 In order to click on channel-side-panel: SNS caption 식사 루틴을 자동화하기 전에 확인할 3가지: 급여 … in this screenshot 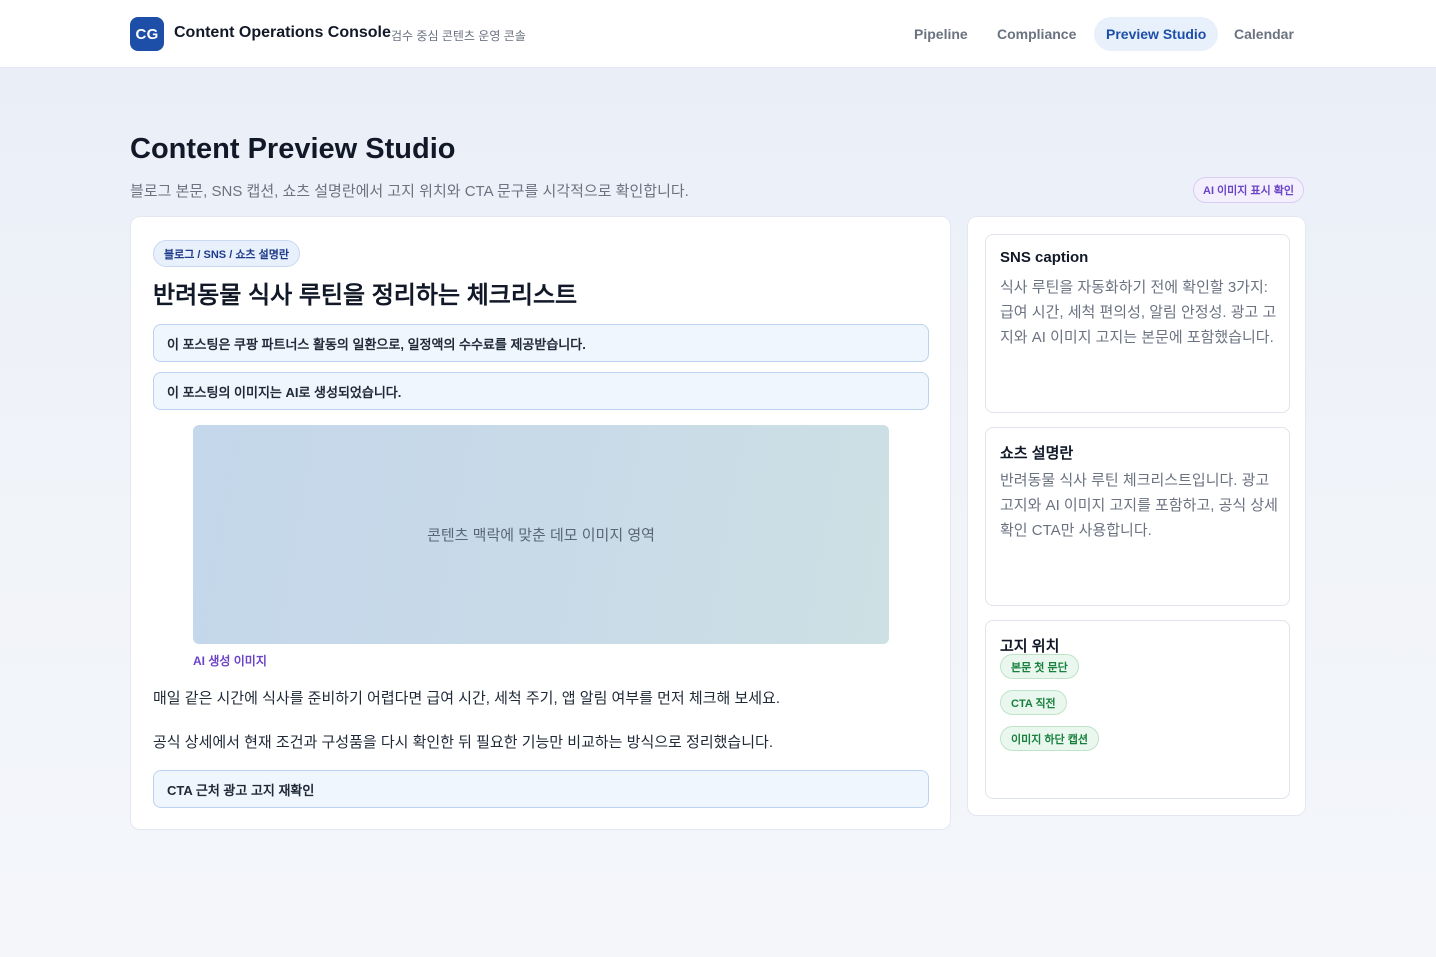, I will do `click(1136, 516)`.